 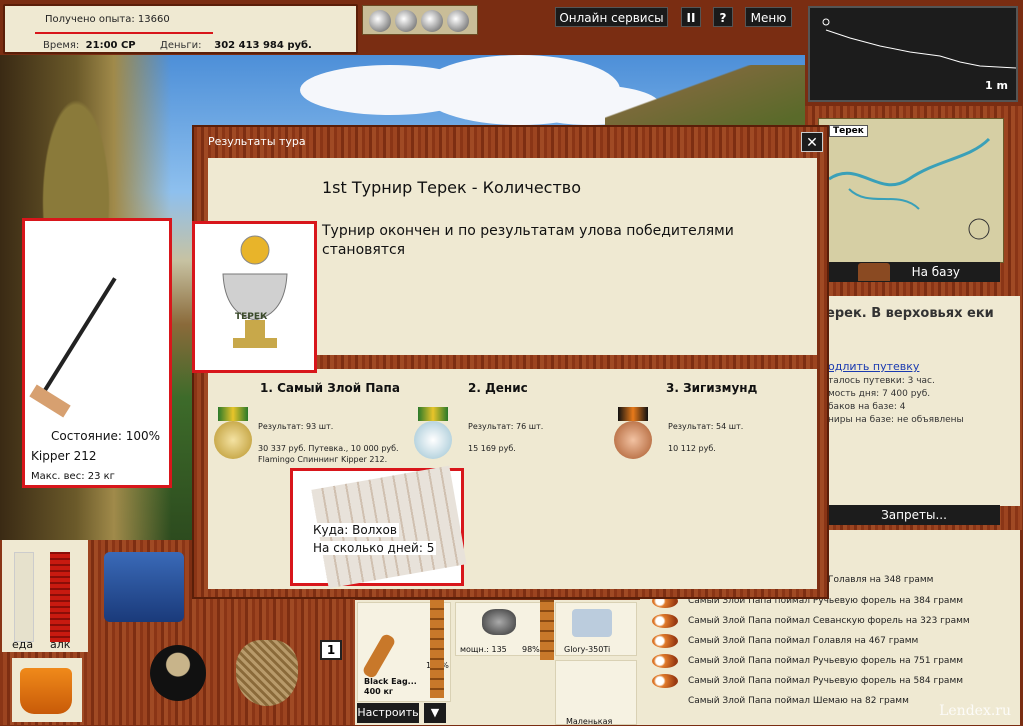 I want to click on house-icon, so click(x=874, y=272).